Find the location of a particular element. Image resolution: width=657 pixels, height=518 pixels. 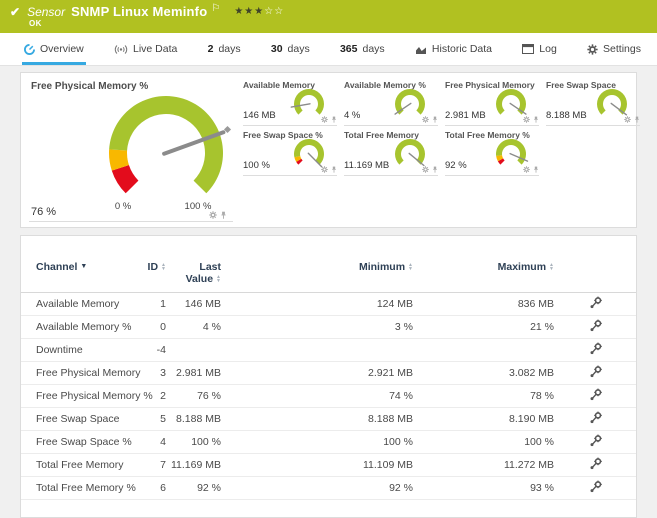

cell-id: 2 is located at coordinates (163, 396).